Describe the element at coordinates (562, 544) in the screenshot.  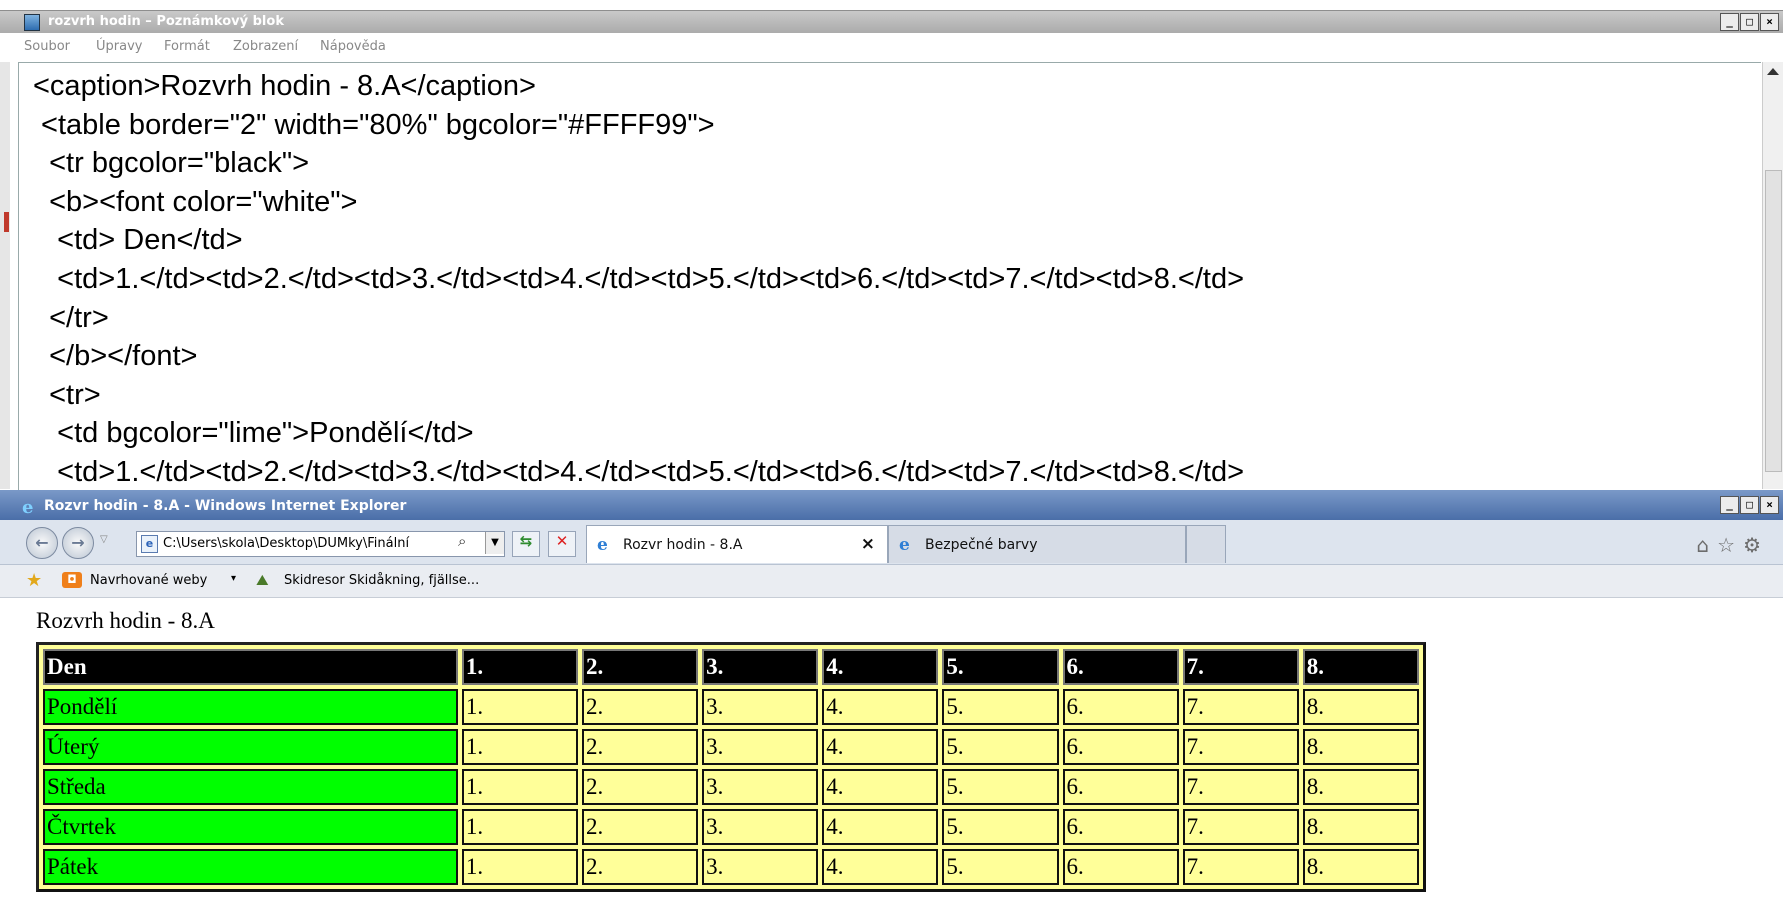
I see `stop-icon: ✕` at that location.